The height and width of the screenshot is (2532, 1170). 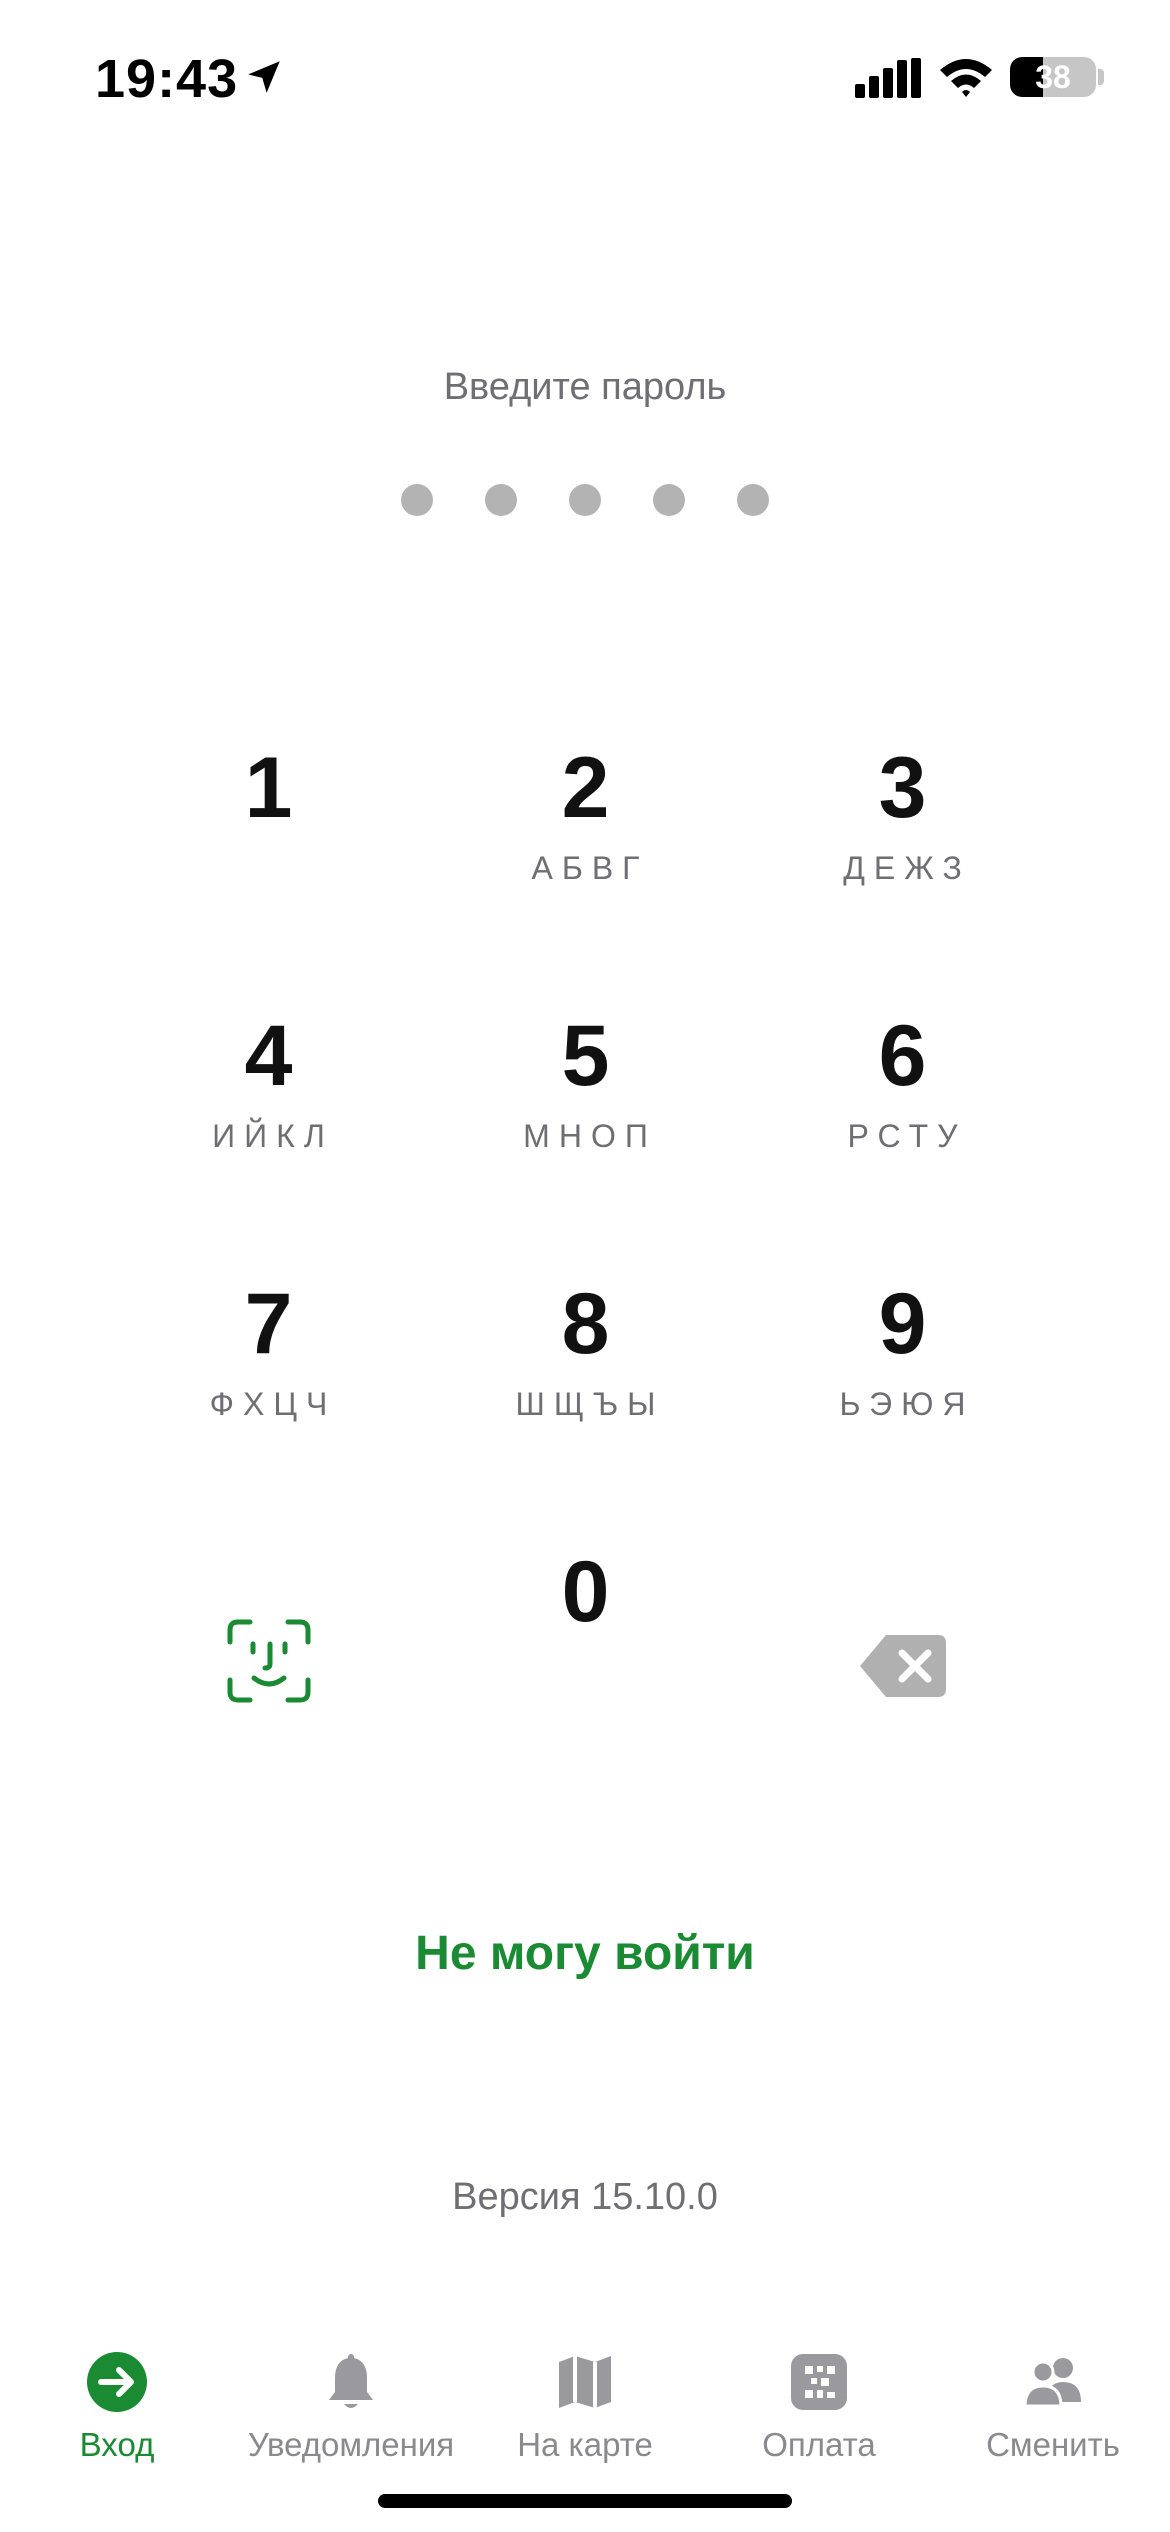 I want to click on users-icon, so click(x=1052, y=2383).